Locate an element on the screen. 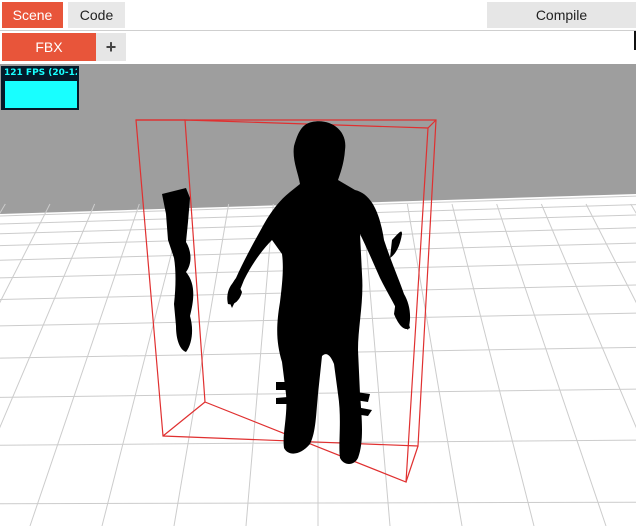 The image size is (636, 526). file-tab-fbx: FBX is located at coordinates (49, 47).